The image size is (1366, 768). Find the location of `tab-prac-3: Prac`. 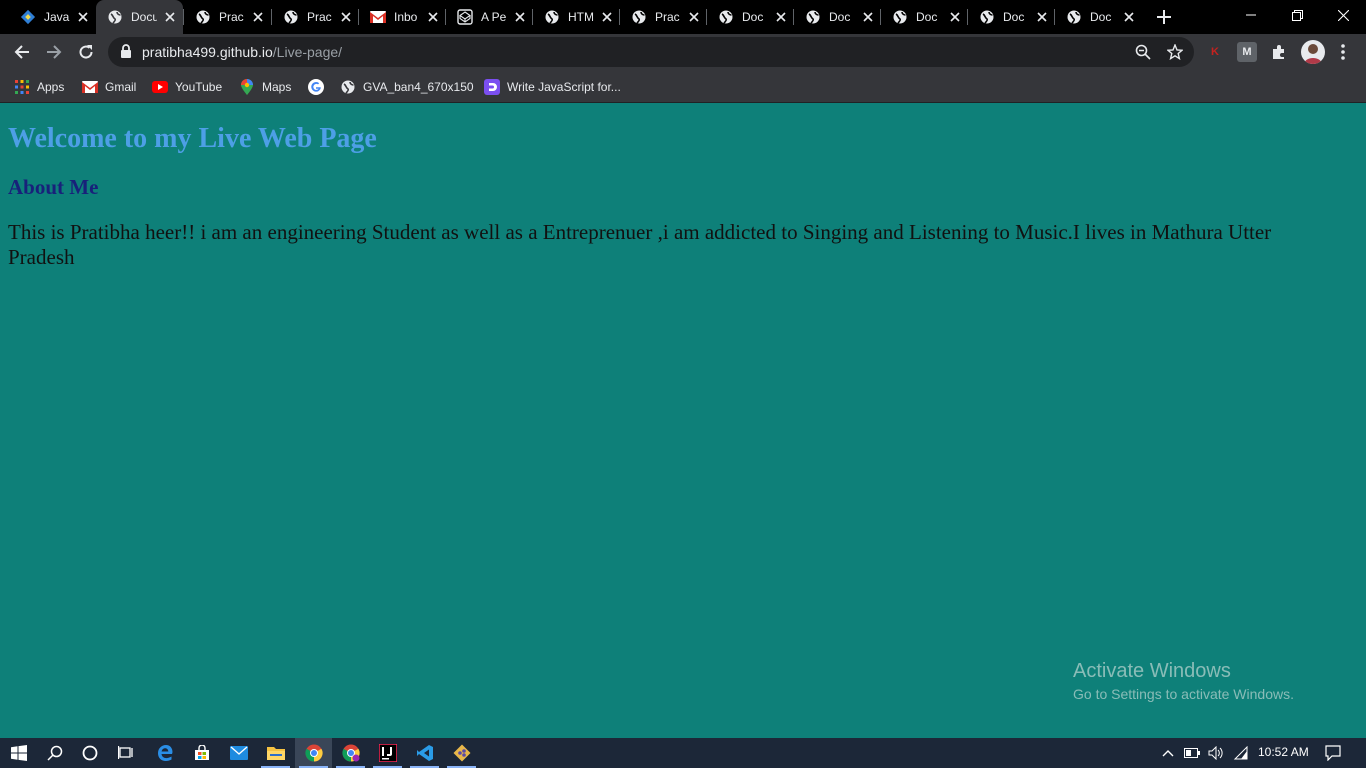

tab-prac-3: Prac is located at coordinates (663, 17).